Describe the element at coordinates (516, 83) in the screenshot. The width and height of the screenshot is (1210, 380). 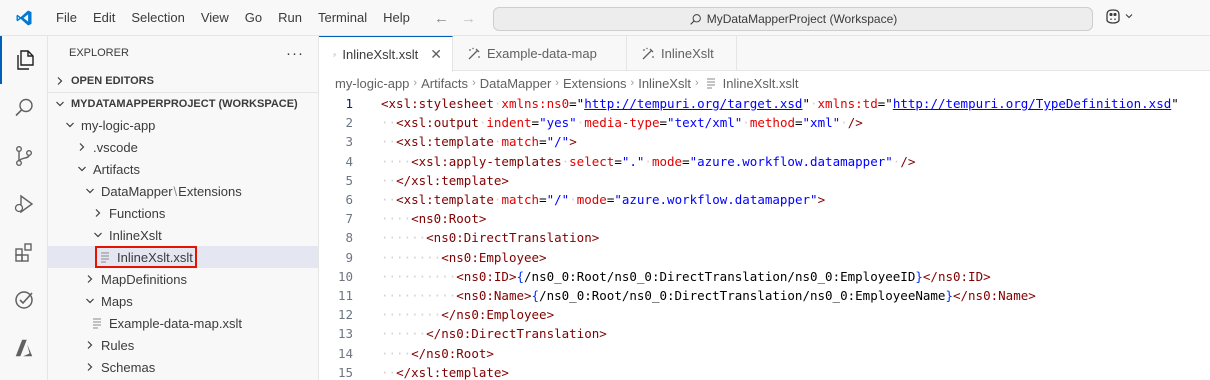
I see `breadcrumb-item: DataMapper` at that location.